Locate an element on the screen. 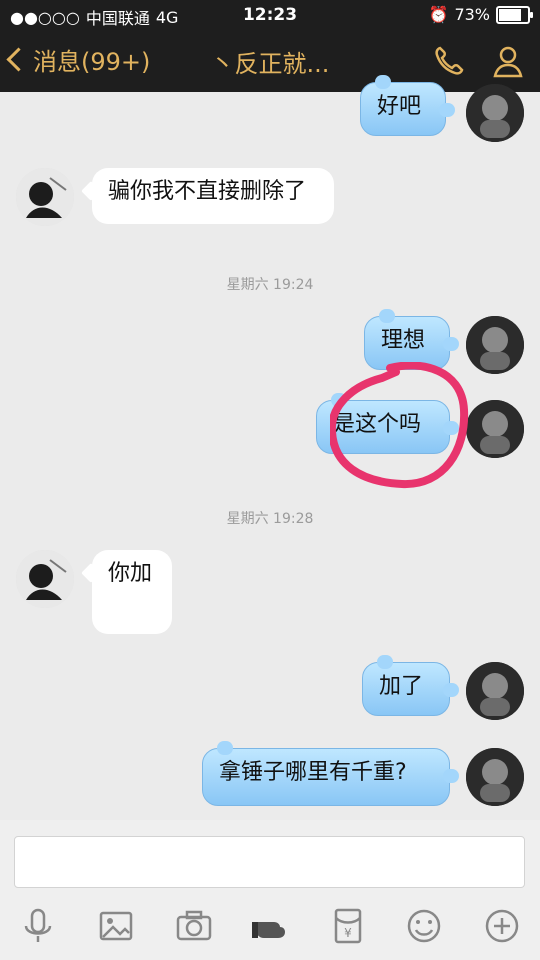  battery-percent: 73% is located at coordinates (472, 14).